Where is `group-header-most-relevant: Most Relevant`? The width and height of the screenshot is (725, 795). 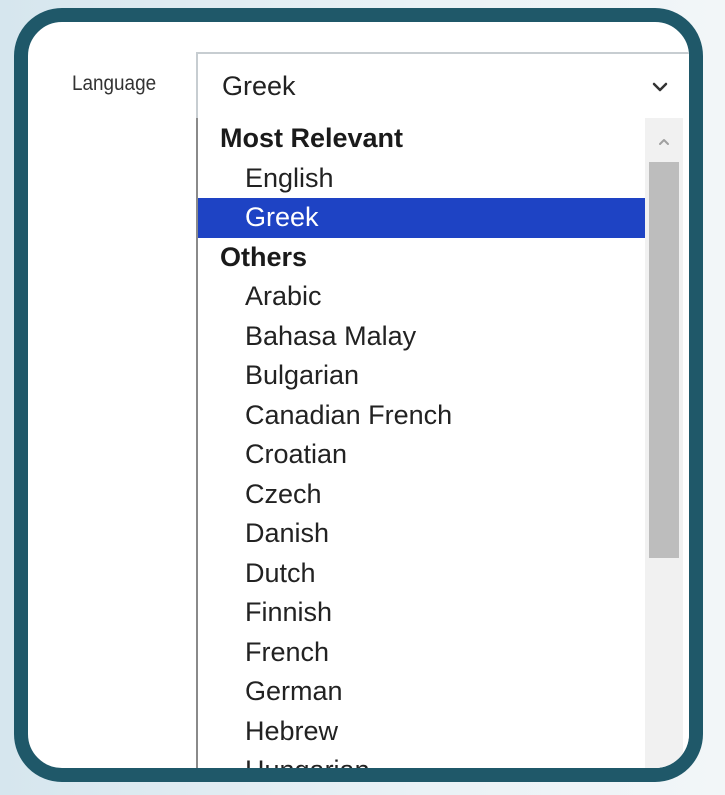 group-header-most-relevant: Most Relevant is located at coordinates (312, 138).